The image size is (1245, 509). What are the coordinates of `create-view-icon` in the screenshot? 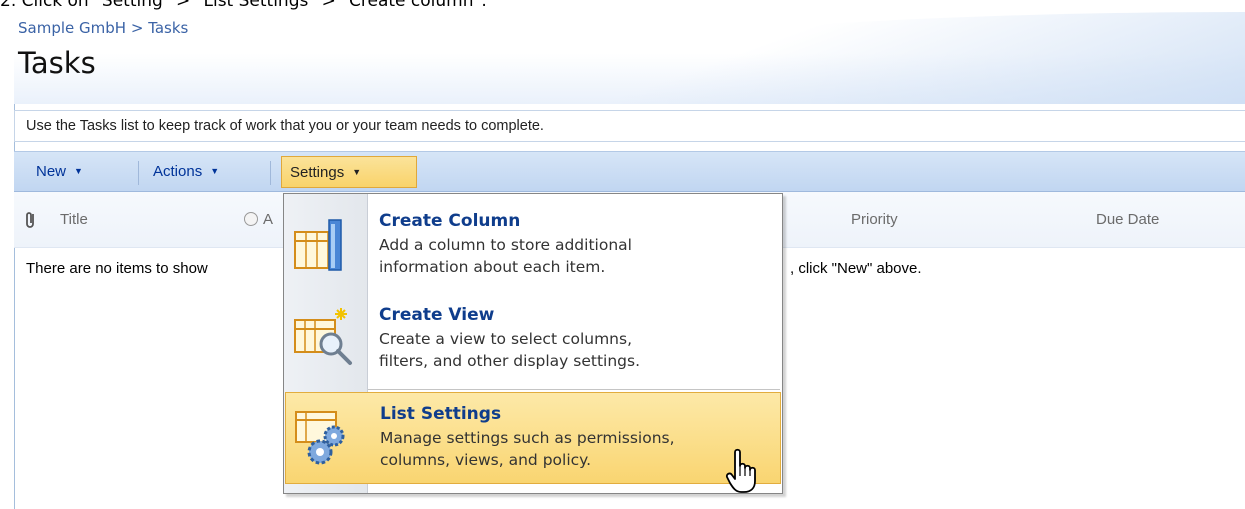 It's located at (324, 337).